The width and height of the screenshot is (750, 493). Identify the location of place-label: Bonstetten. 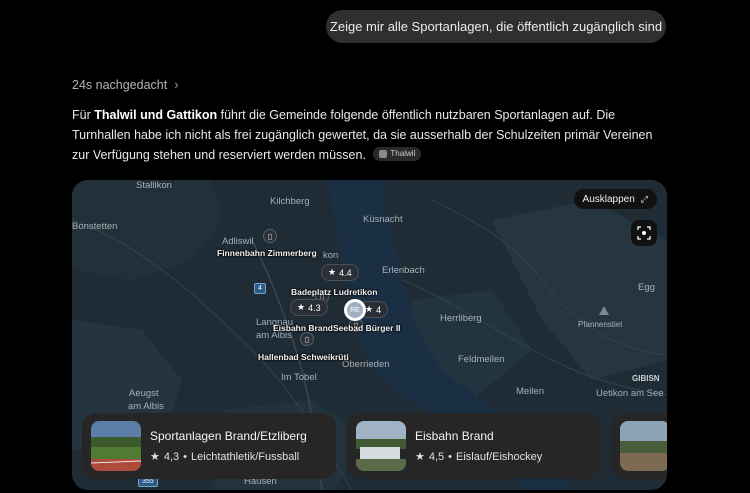
(95, 226).